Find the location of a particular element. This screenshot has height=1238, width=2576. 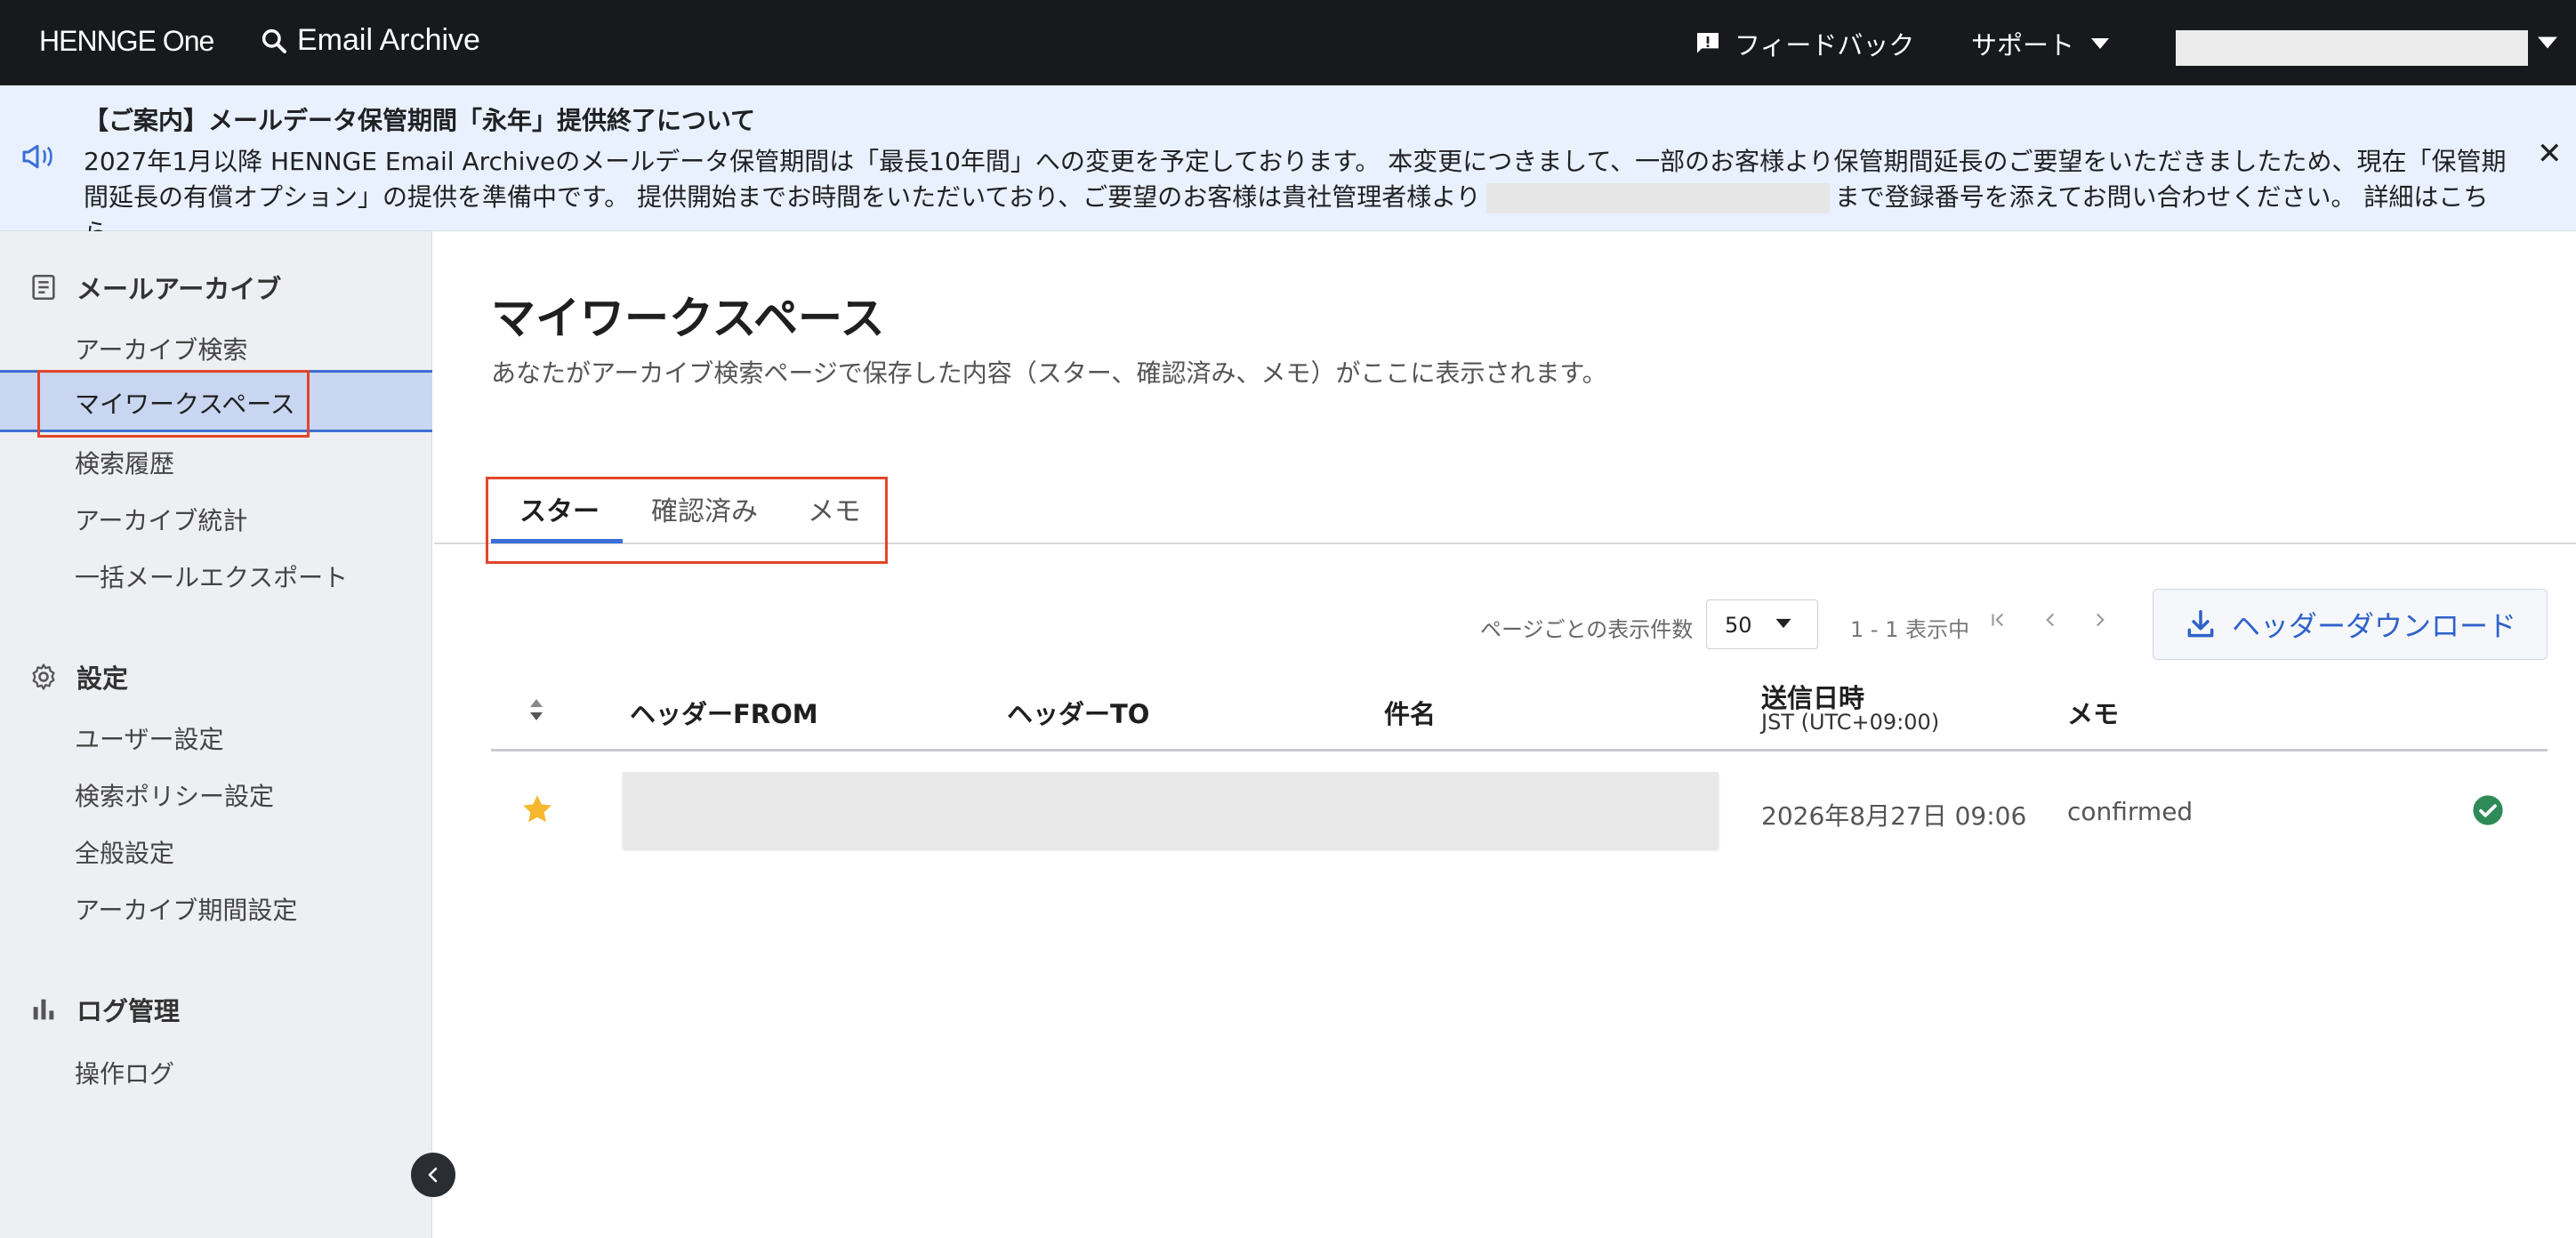

support-label: サポート is located at coordinates (2023, 45).